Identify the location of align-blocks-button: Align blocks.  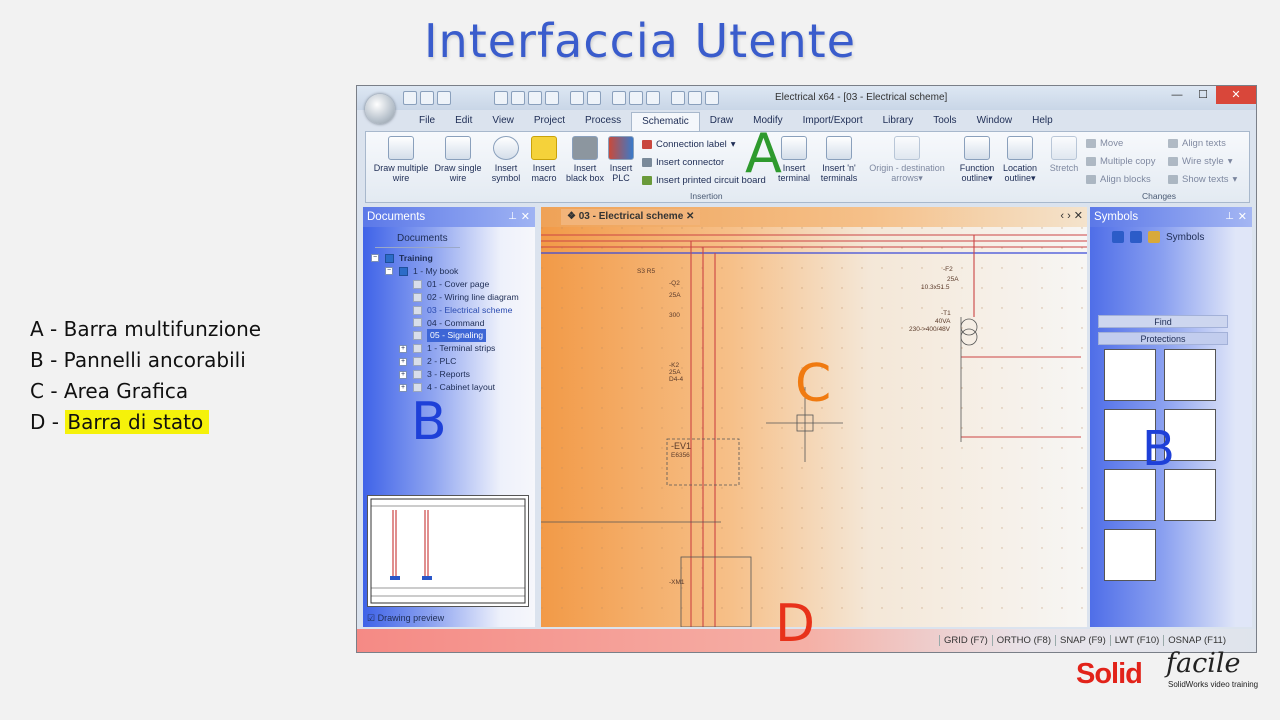
(1118, 179).